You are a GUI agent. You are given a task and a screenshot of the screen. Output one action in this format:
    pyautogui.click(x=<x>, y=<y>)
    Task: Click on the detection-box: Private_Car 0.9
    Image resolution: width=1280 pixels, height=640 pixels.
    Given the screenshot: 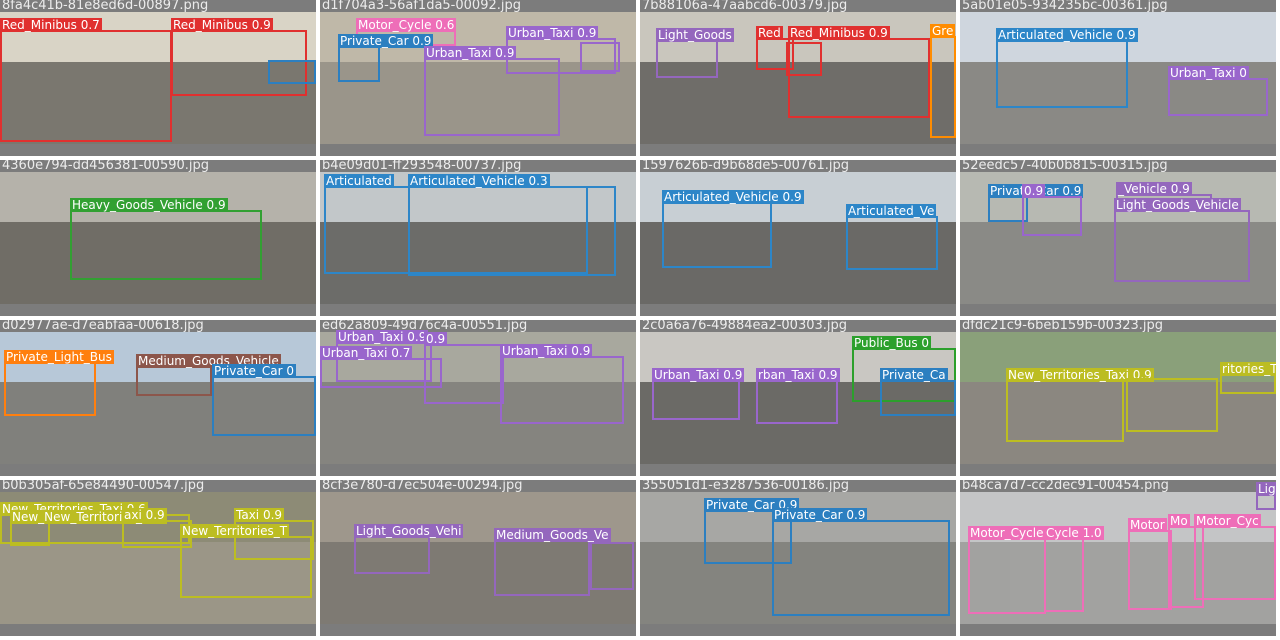 What is the action you would take?
    pyautogui.click(x=861, y=562)
    